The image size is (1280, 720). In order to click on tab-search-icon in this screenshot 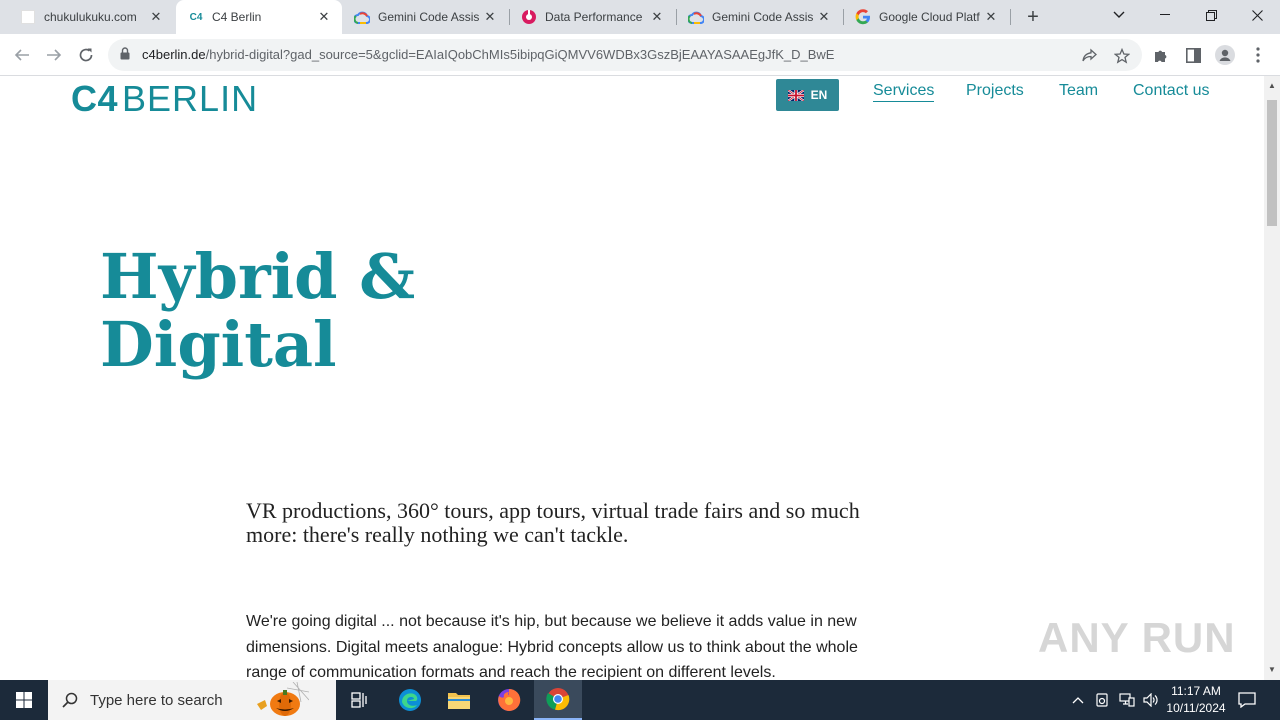, I will do `click(1119, 15)`.